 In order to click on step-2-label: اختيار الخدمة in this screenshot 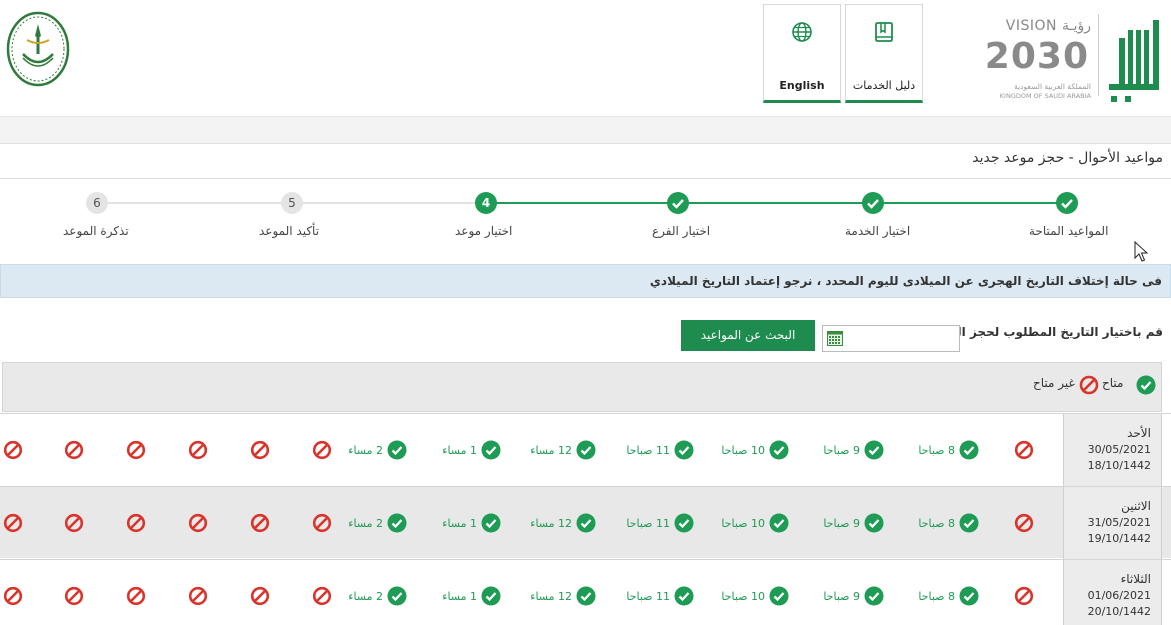, I will do `click(878, 231)`.